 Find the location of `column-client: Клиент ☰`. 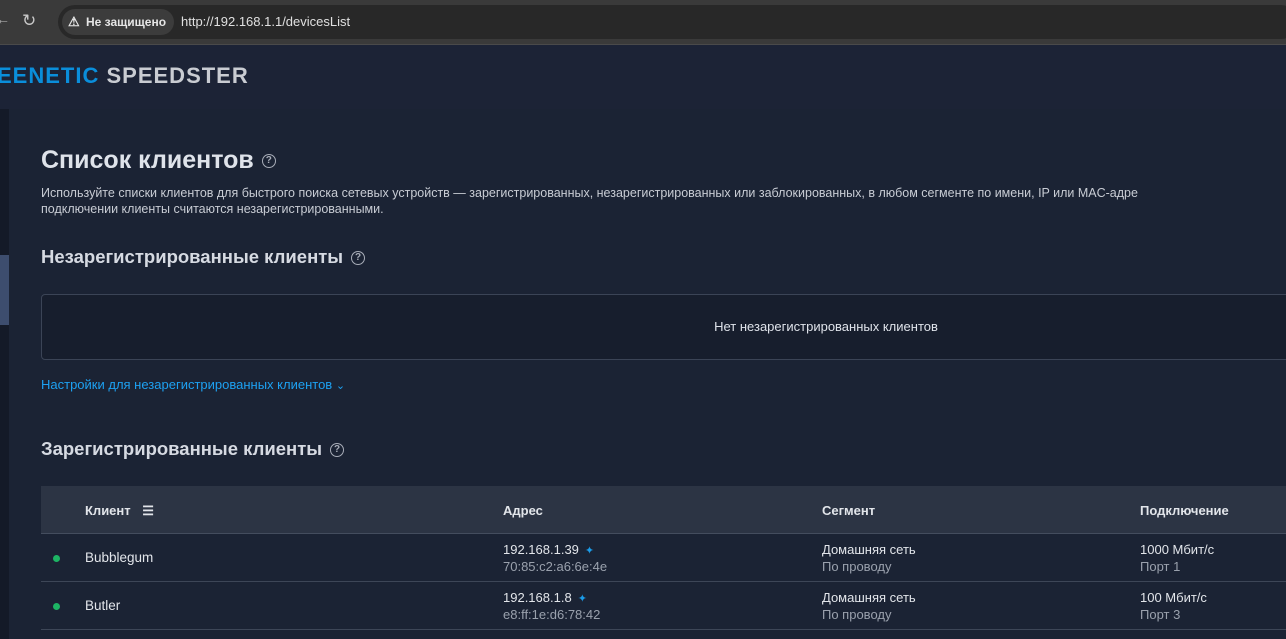

column-client: Клиент ☰ is located at coordinates (119, 511).